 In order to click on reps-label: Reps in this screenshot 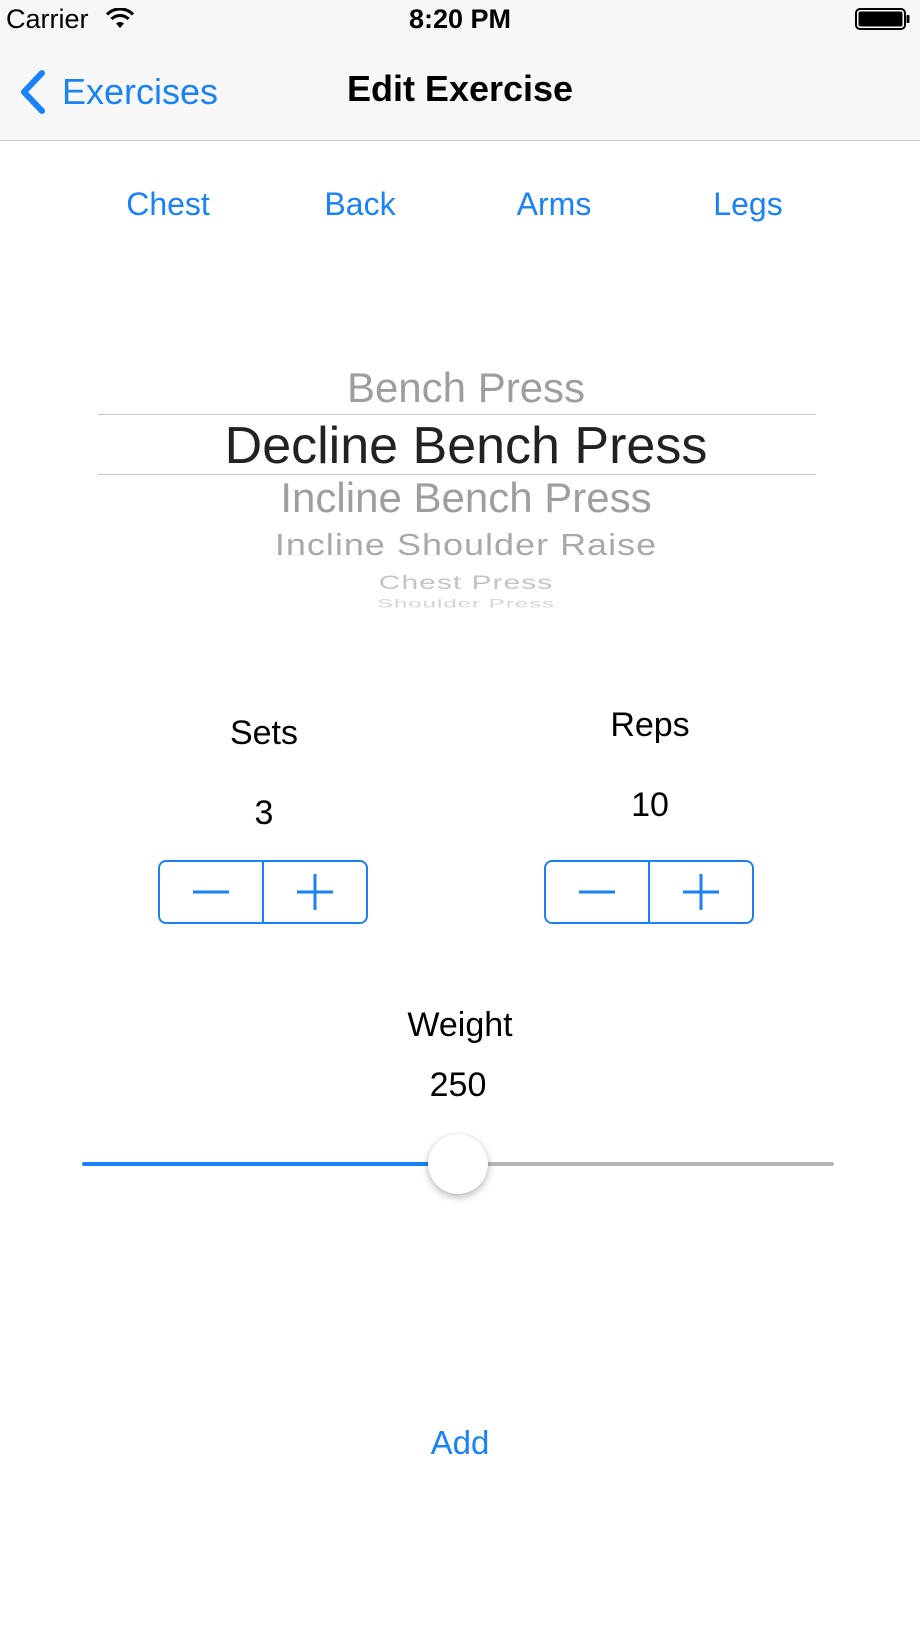, I will do `click(650, 725)`.